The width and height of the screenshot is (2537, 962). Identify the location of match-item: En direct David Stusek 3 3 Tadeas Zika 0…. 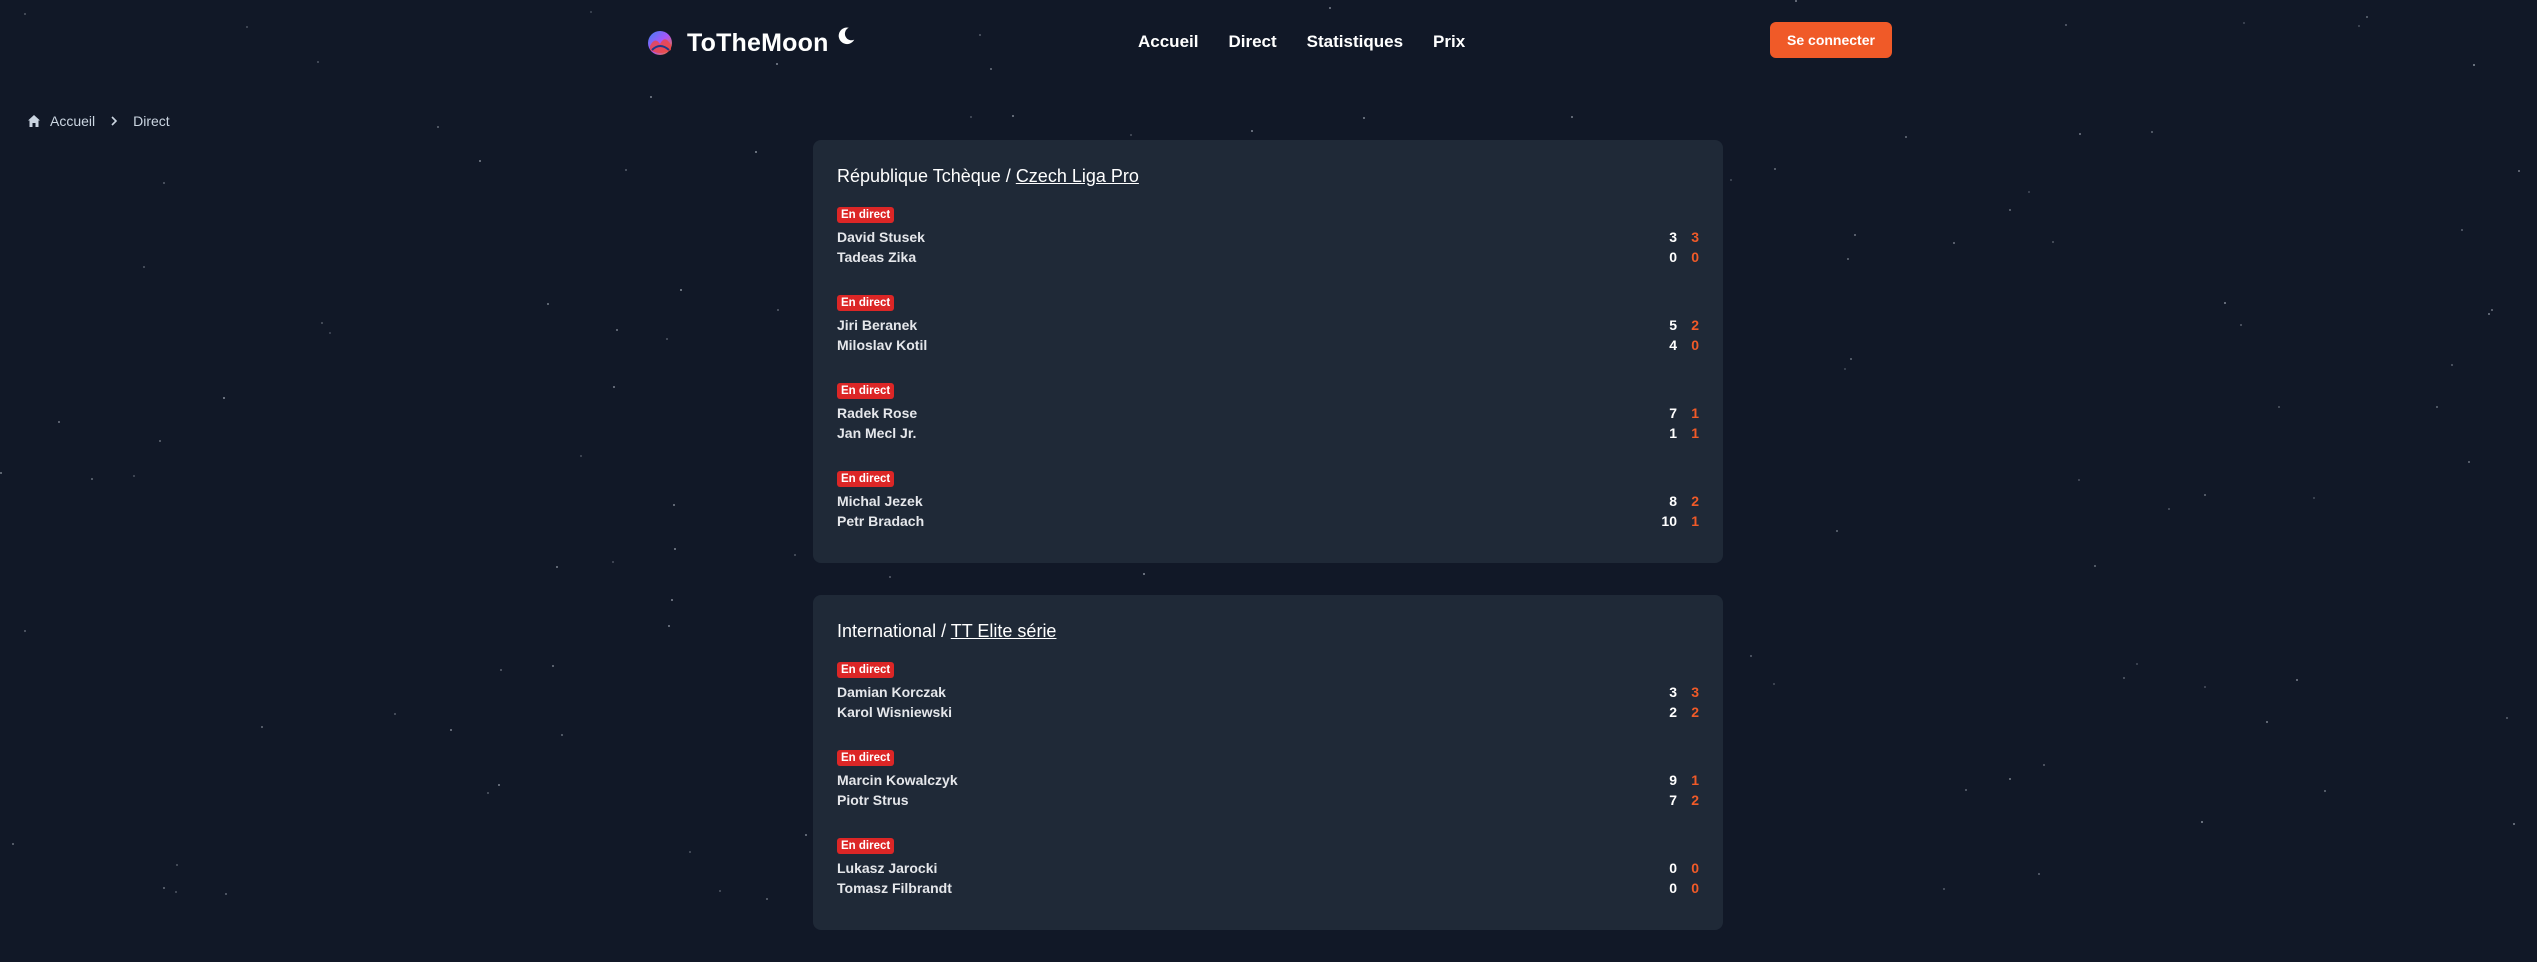
(1268, 236).